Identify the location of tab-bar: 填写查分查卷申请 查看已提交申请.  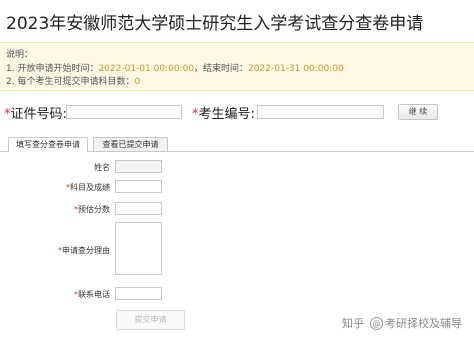
(237, 144).